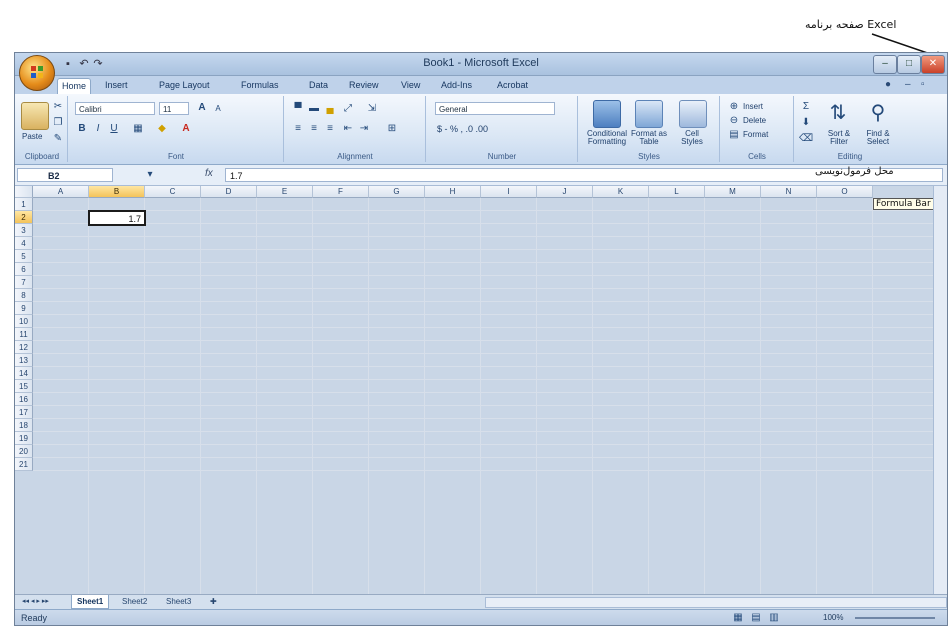 The height and width of the screenshot is (628, 951). Describe the element at coordinates (909, 64) in the screenshot. I see `maximize-button: □` at that location.